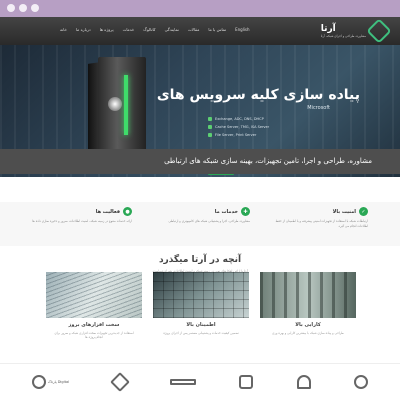  I want to click on feature-head: ● فعالیت ها, so click(82, 211).